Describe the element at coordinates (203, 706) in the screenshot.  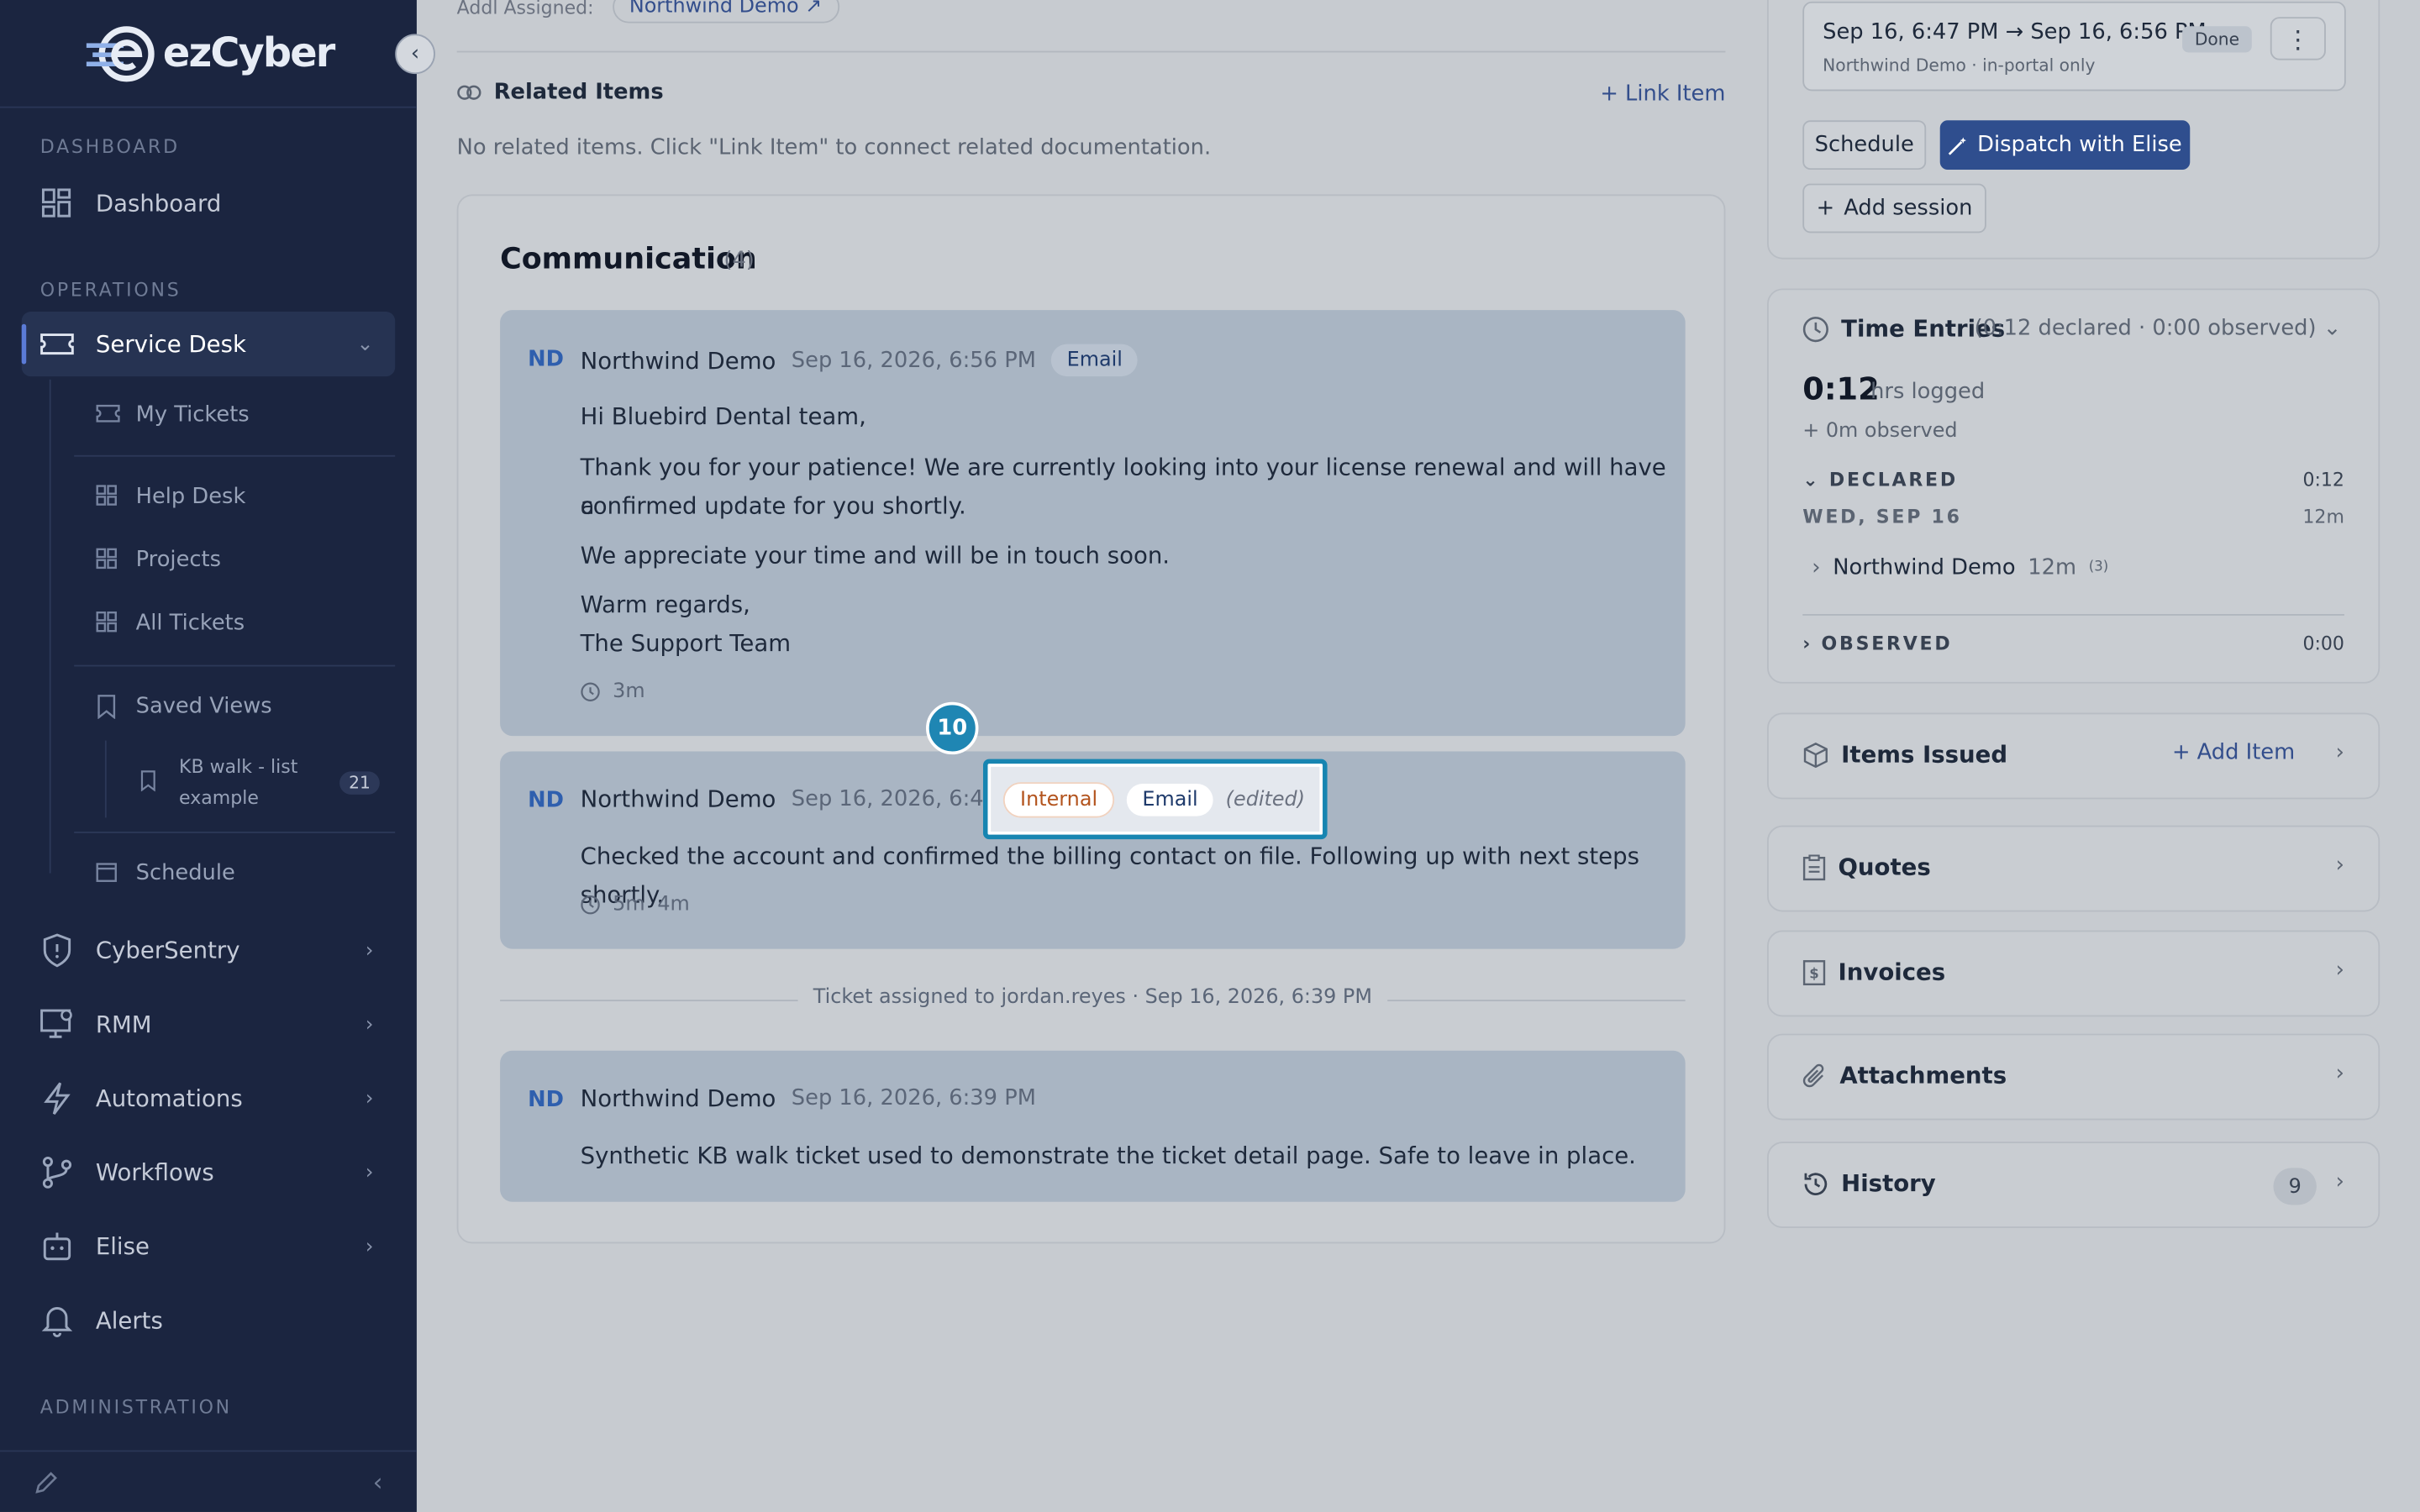
I see `sidebar-item-label: Saved Views` at that location.